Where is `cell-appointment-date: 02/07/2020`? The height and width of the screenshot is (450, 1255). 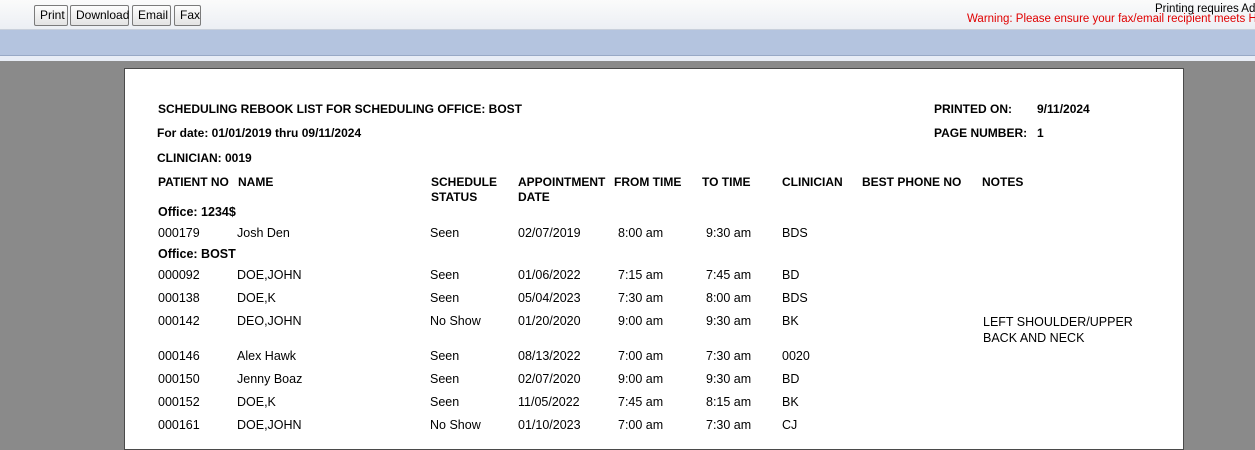 cell-appointment-date: 02/07/2020 is located at coordinates (549, 379).